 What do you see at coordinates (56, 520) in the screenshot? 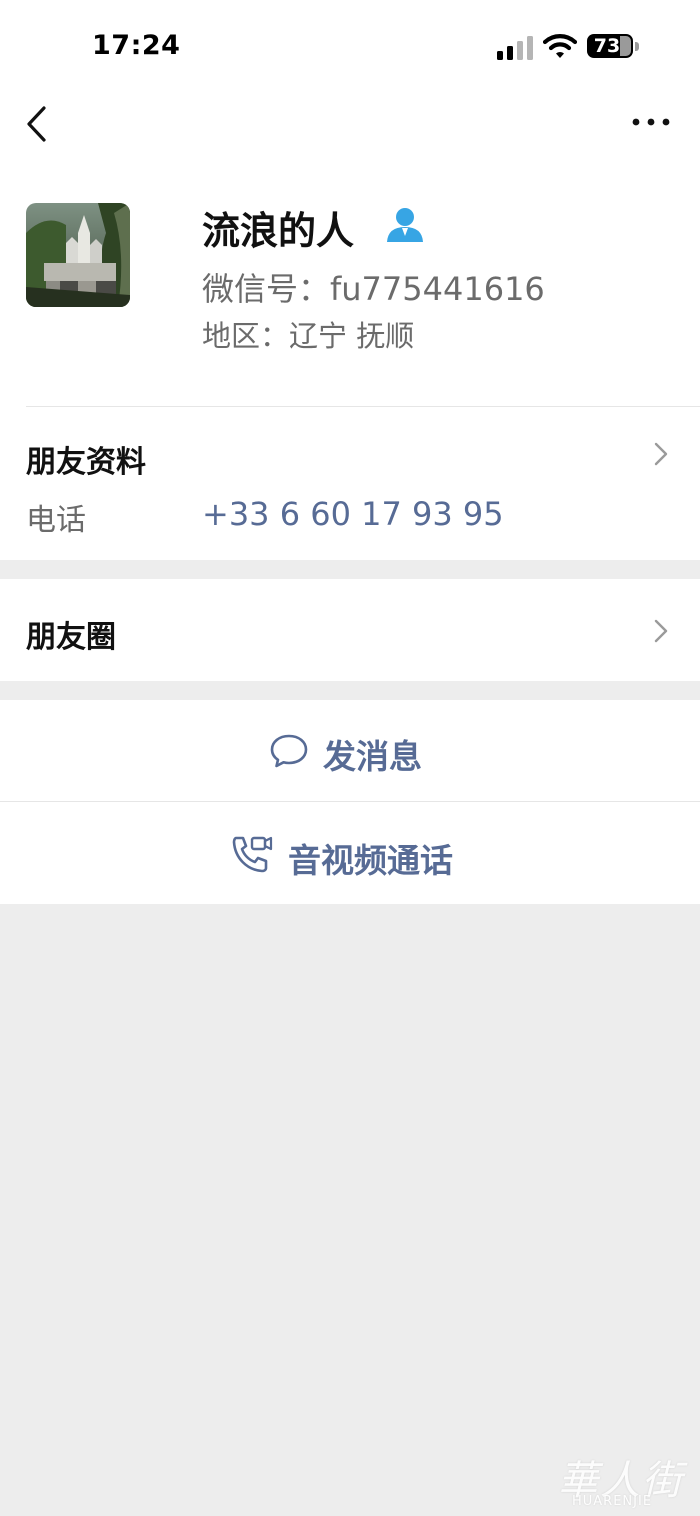
I see `phone-label: 电话` at bounding box center [56, 520].